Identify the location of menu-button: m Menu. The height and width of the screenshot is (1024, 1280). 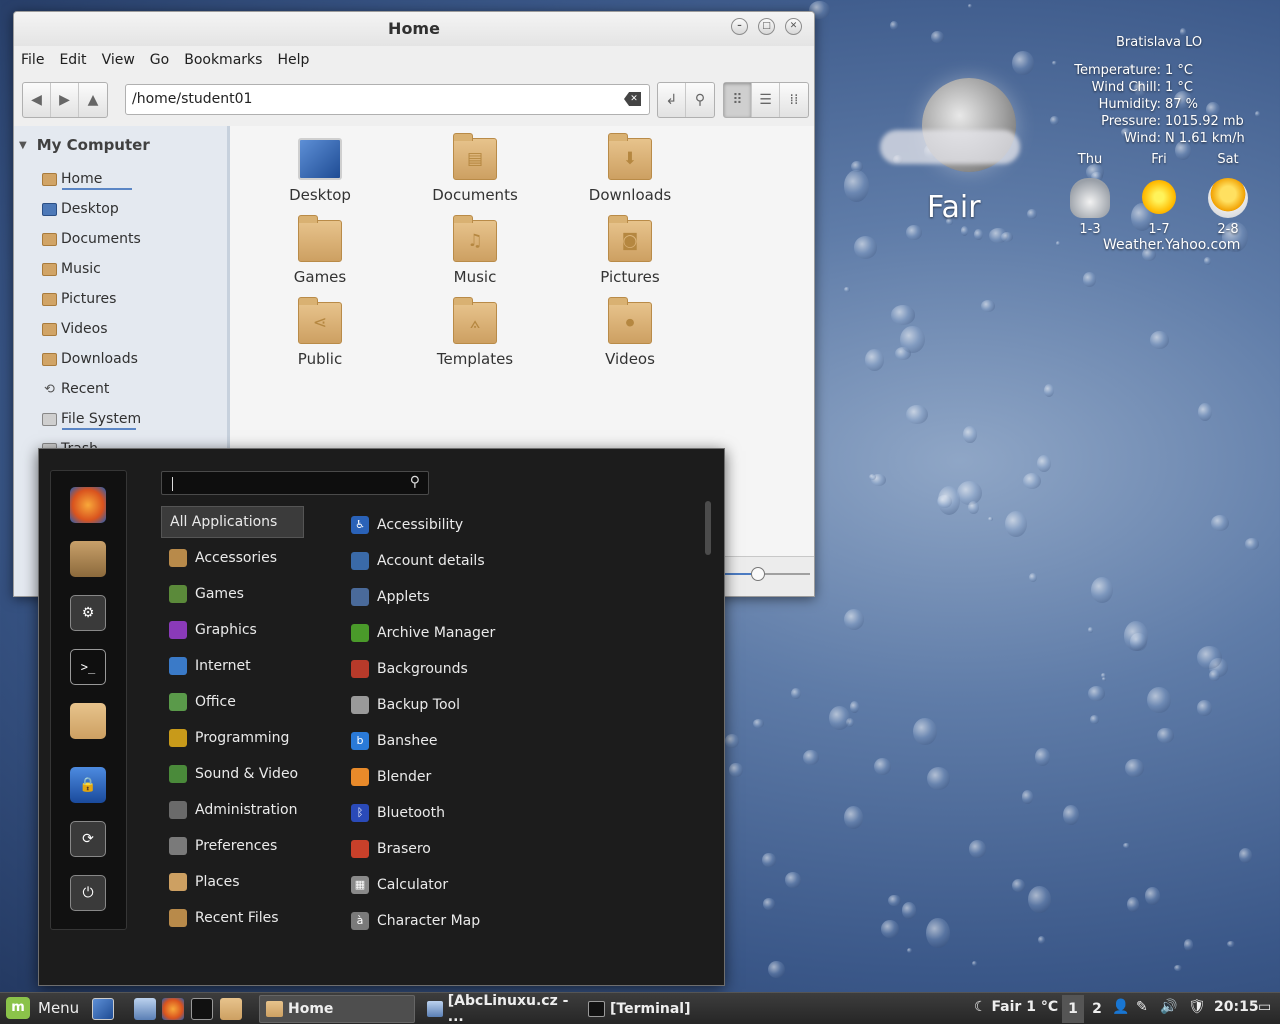
(42, 1008).